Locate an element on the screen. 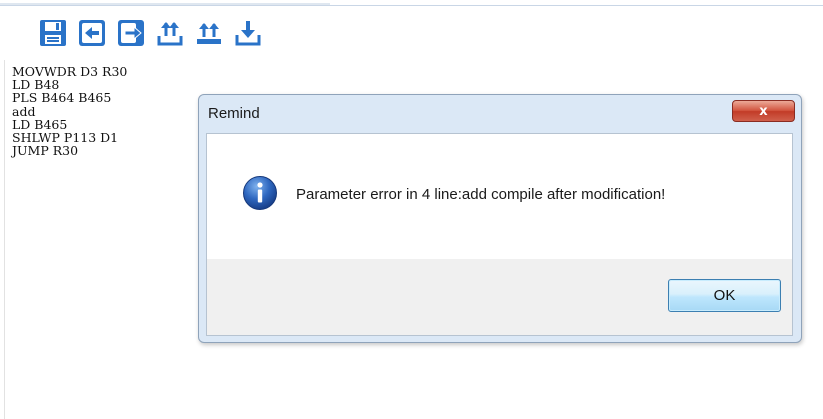  upload-button is located at coordinates (170, 33).